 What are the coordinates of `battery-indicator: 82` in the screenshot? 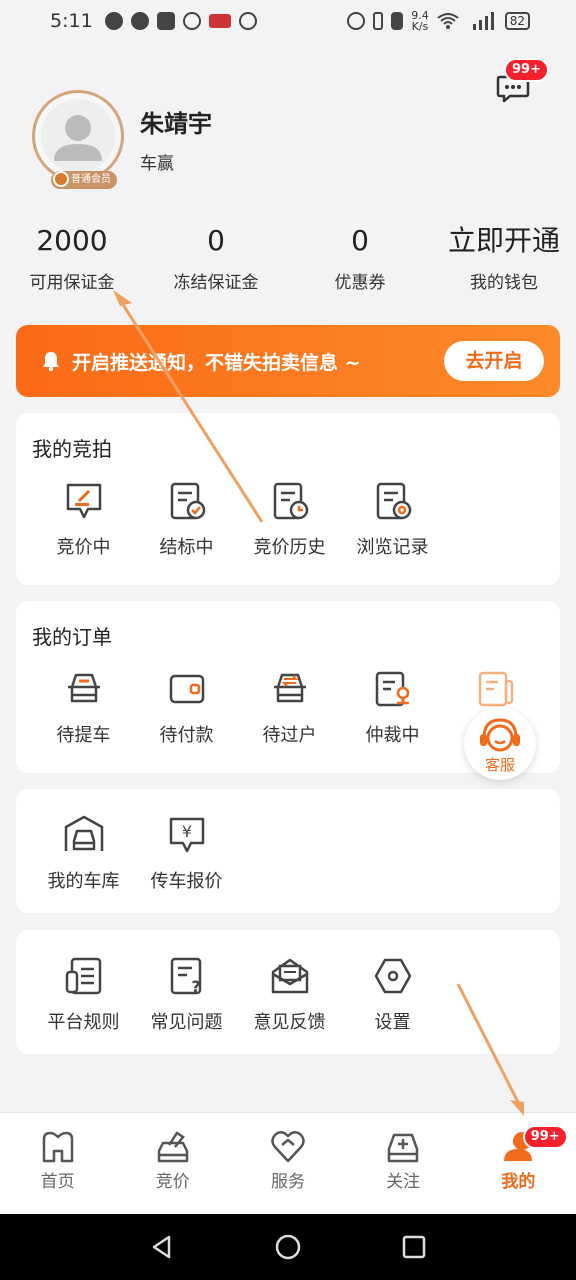 It's located at (517, 21).